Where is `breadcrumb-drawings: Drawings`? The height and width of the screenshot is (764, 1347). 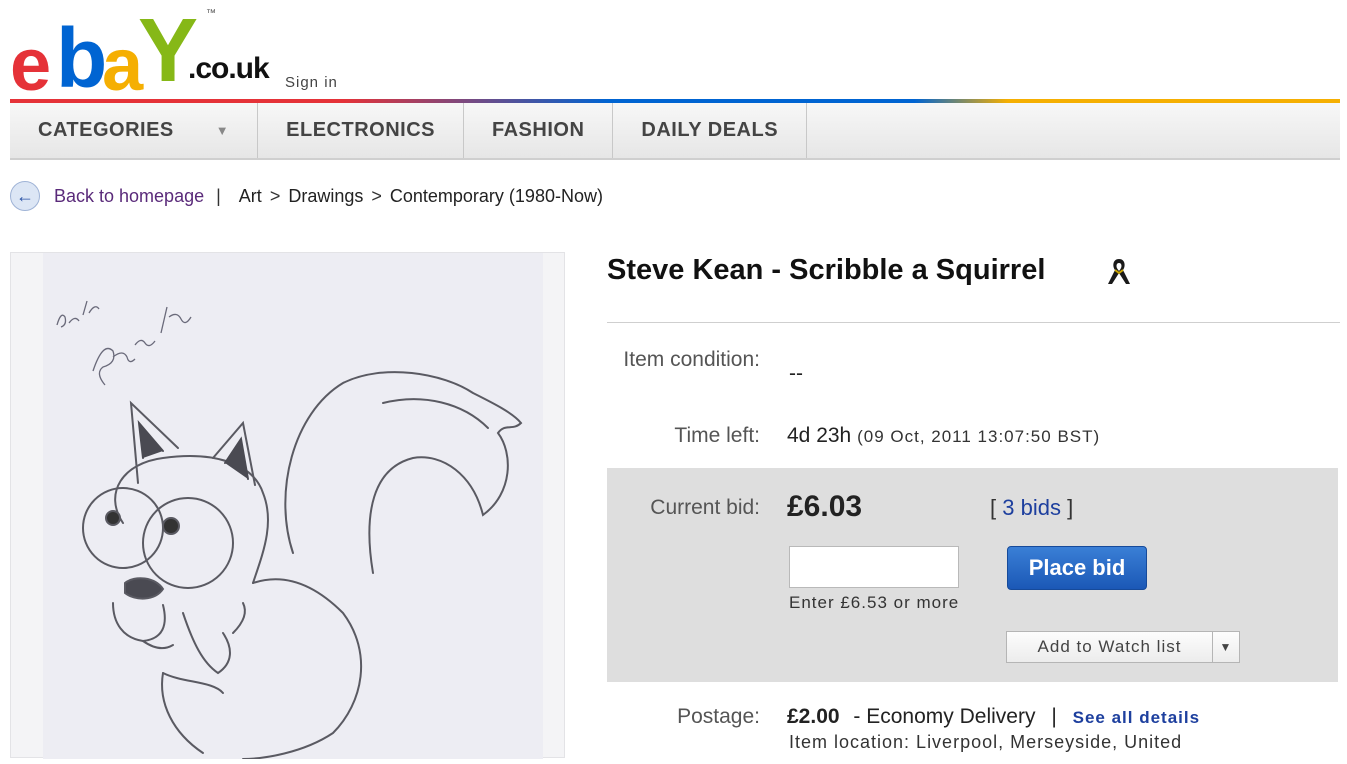 breadcrumb-drawings: Drawings is located at coordinates (325, 196).